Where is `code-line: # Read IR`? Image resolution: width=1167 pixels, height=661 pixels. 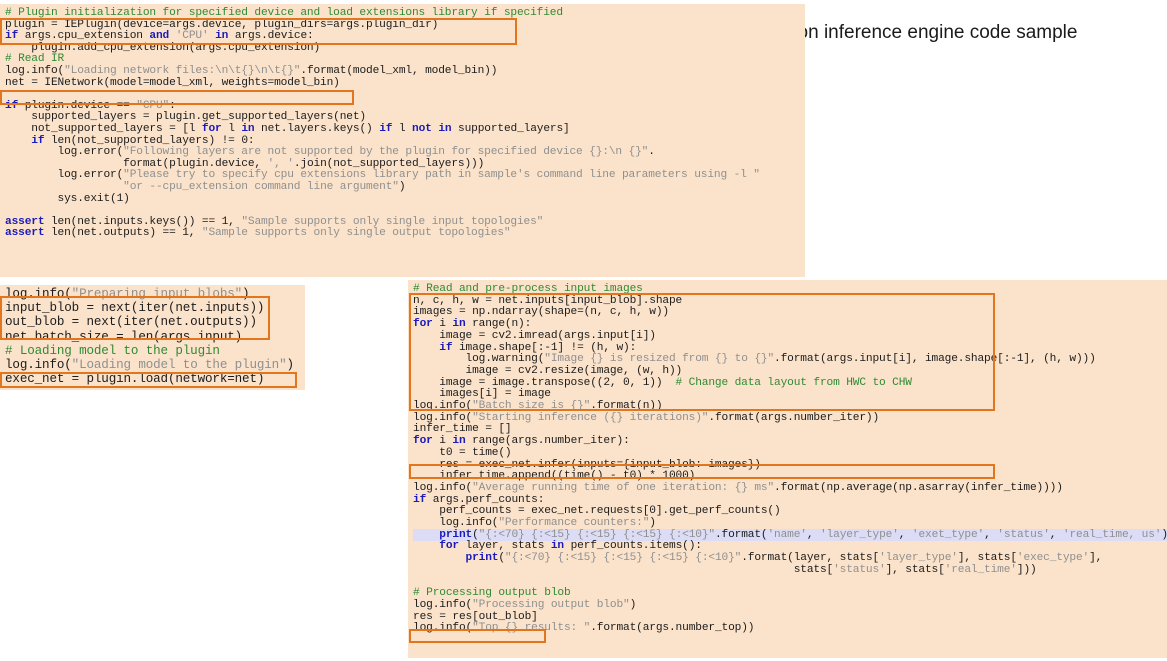 code-line: # Read IR is located at coordinates (35, 59).